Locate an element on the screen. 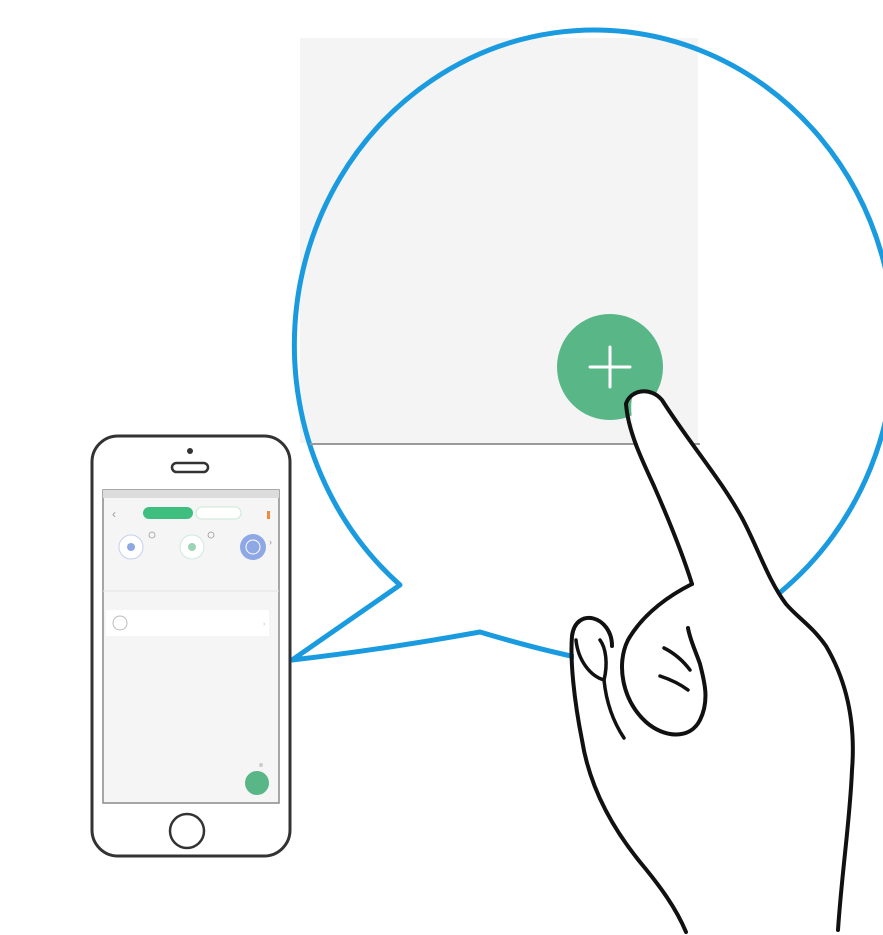 Image resolution: width=883 pixels, height=935 pixels. fab-tap-indicator is located at coordinates (261, 765).